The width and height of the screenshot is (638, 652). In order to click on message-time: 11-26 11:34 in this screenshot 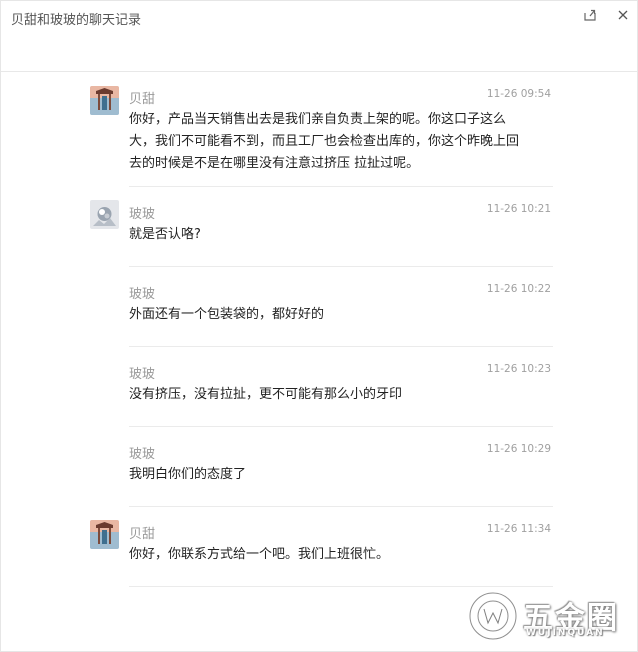, I will do `click(518, 529)`.